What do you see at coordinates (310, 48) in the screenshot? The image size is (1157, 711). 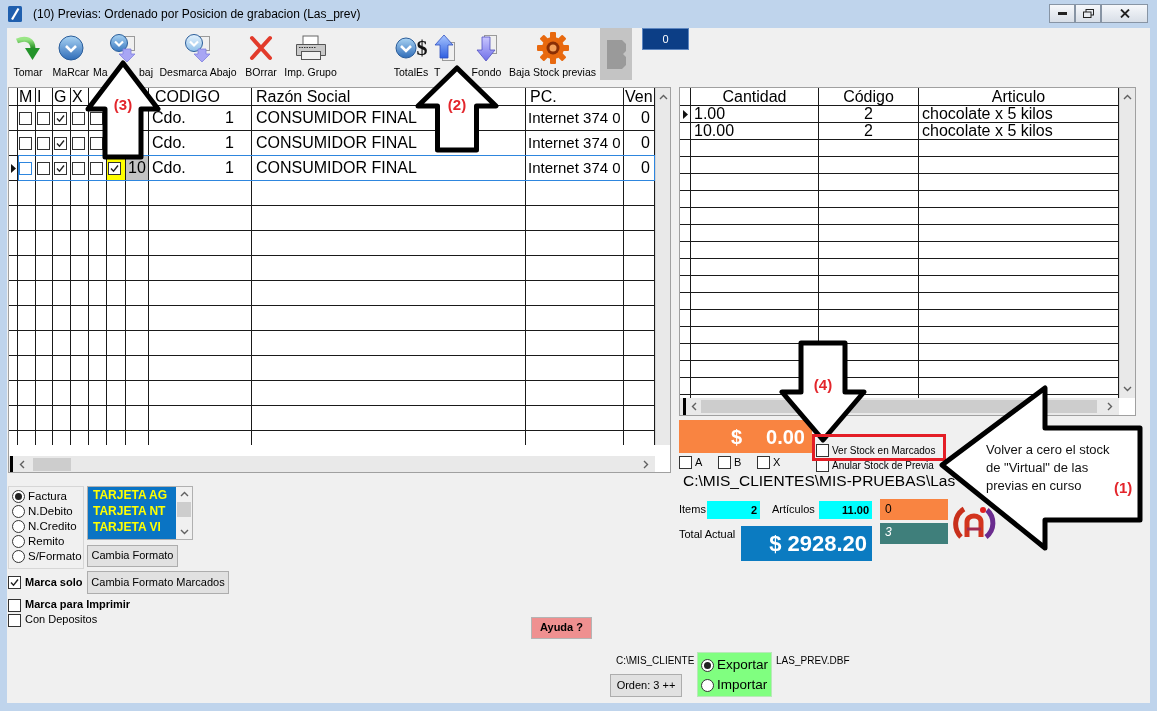 I see `printer-icon` at bounding box center [310, 48].